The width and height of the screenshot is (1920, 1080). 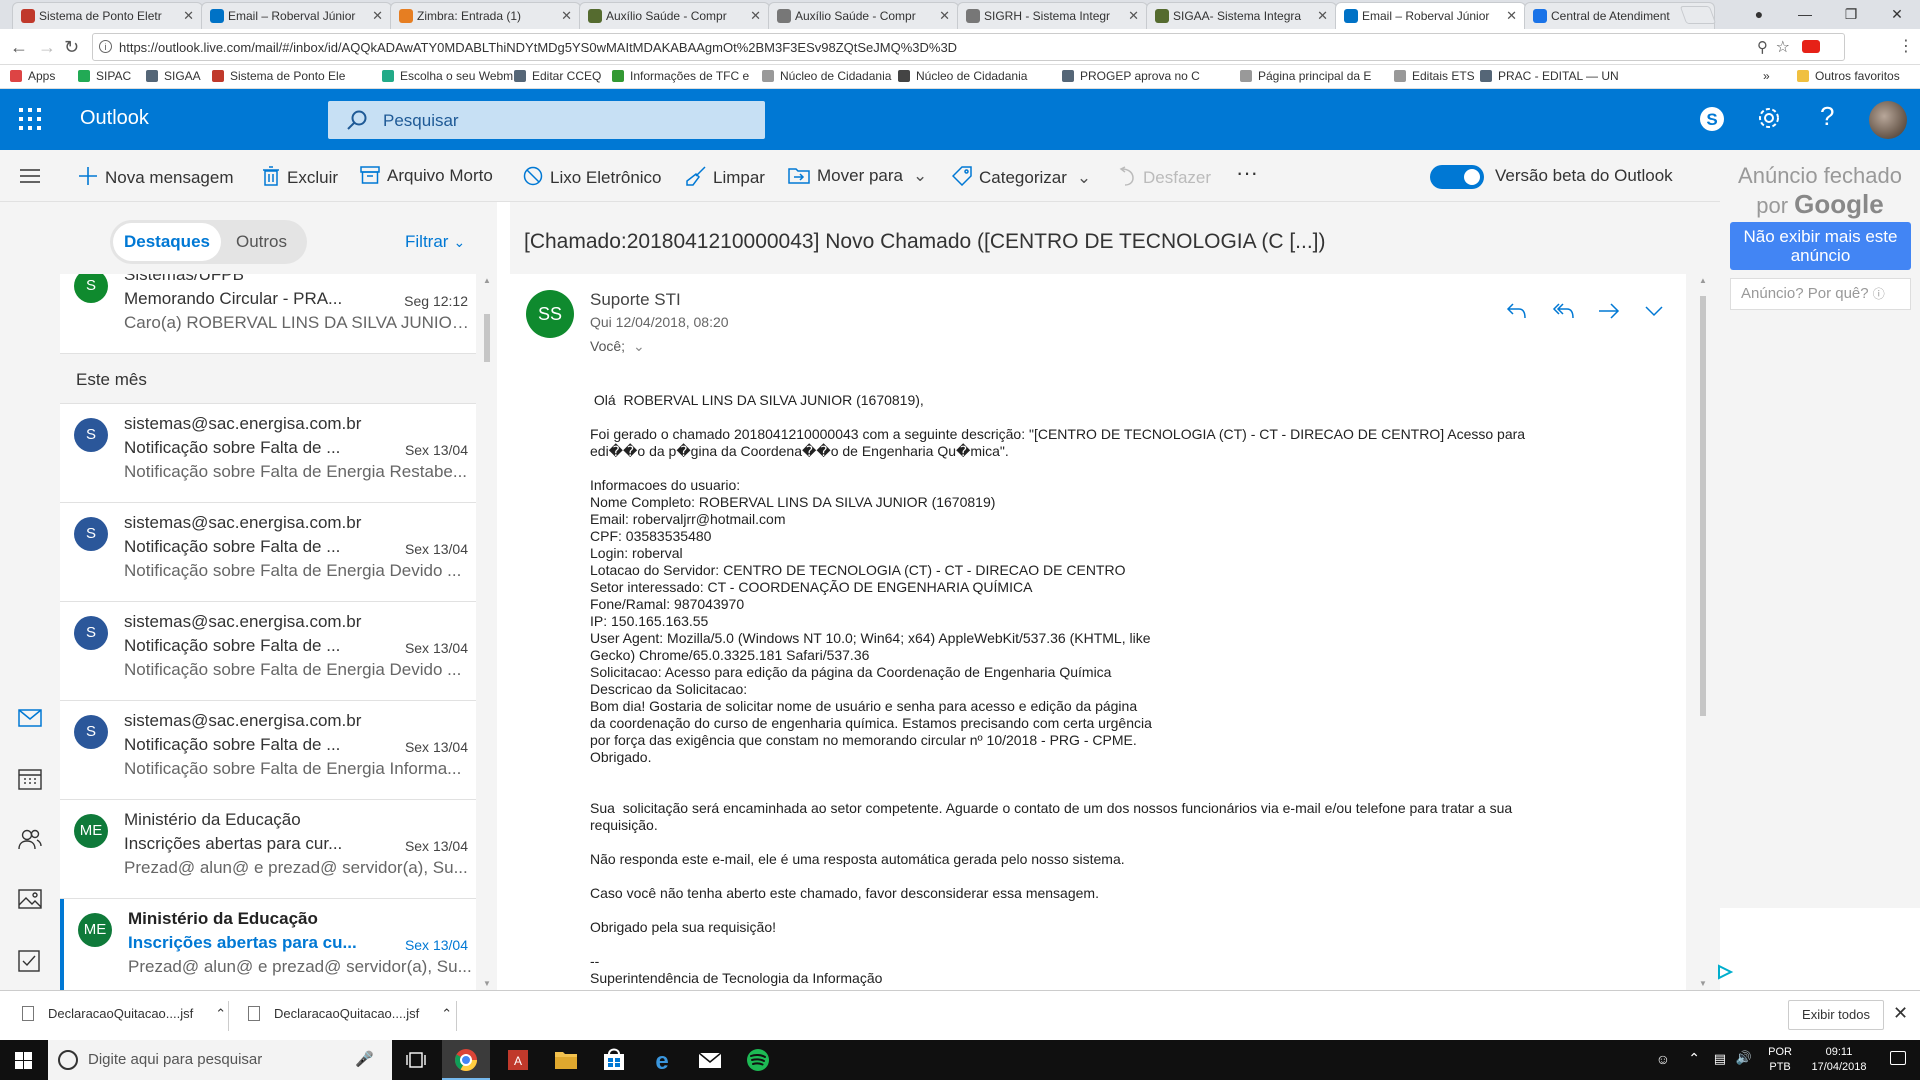 I want to click on profile-icon: ●, so click(x=1759, y=14).